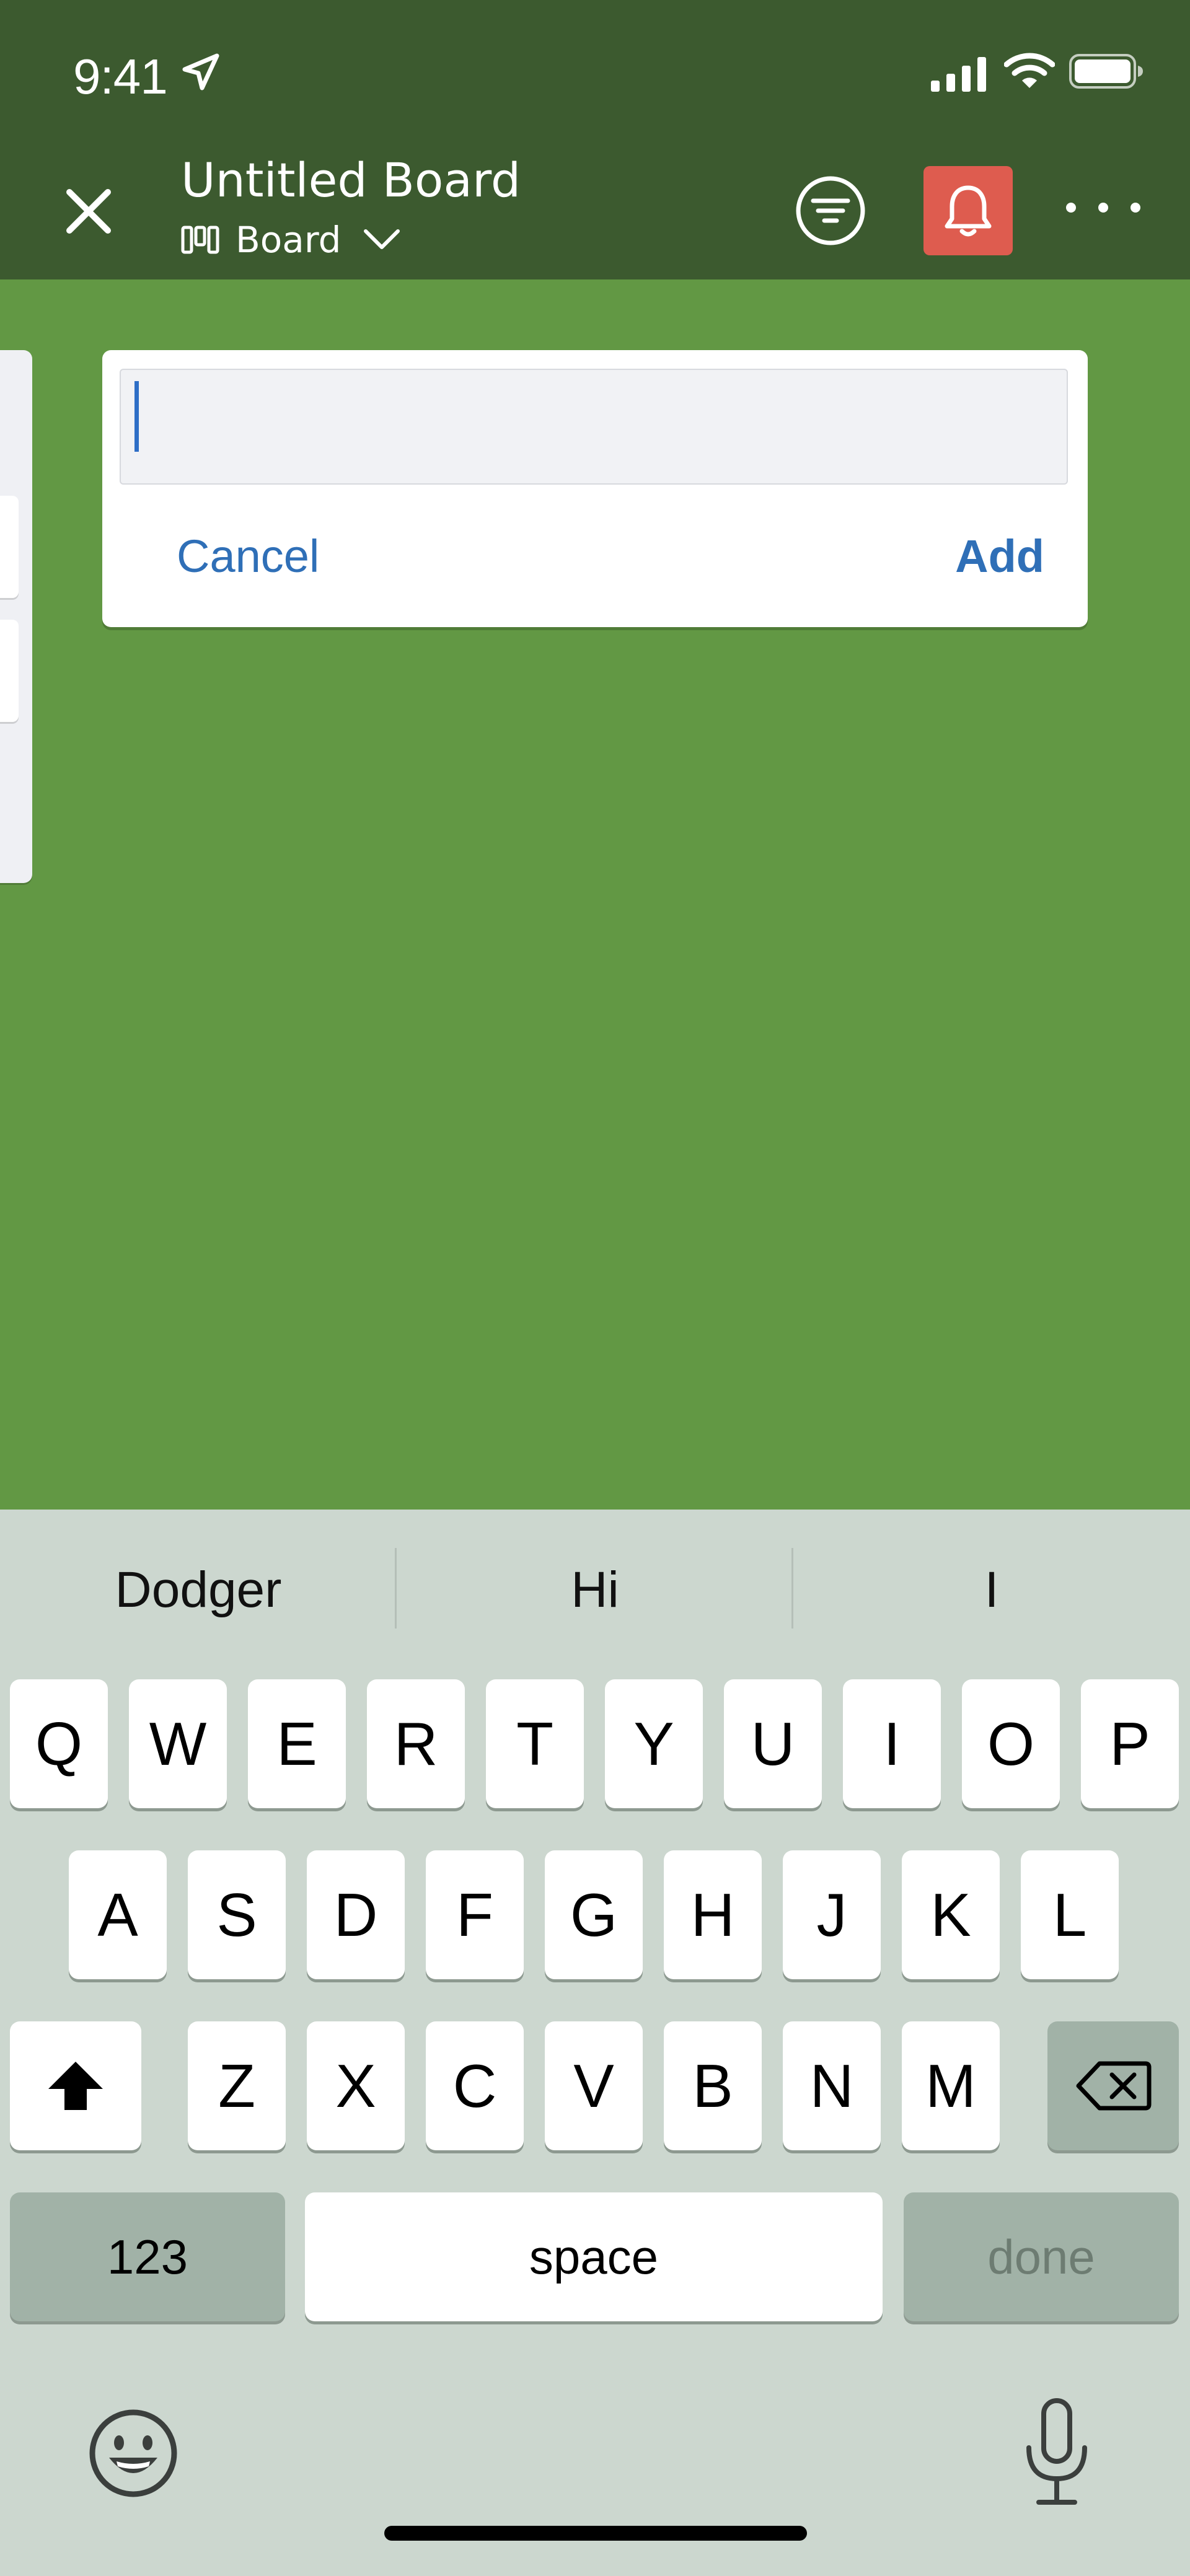 This screenshot has height=2576, width=1190. I want to click on key-g: G, so click(594, 1915).